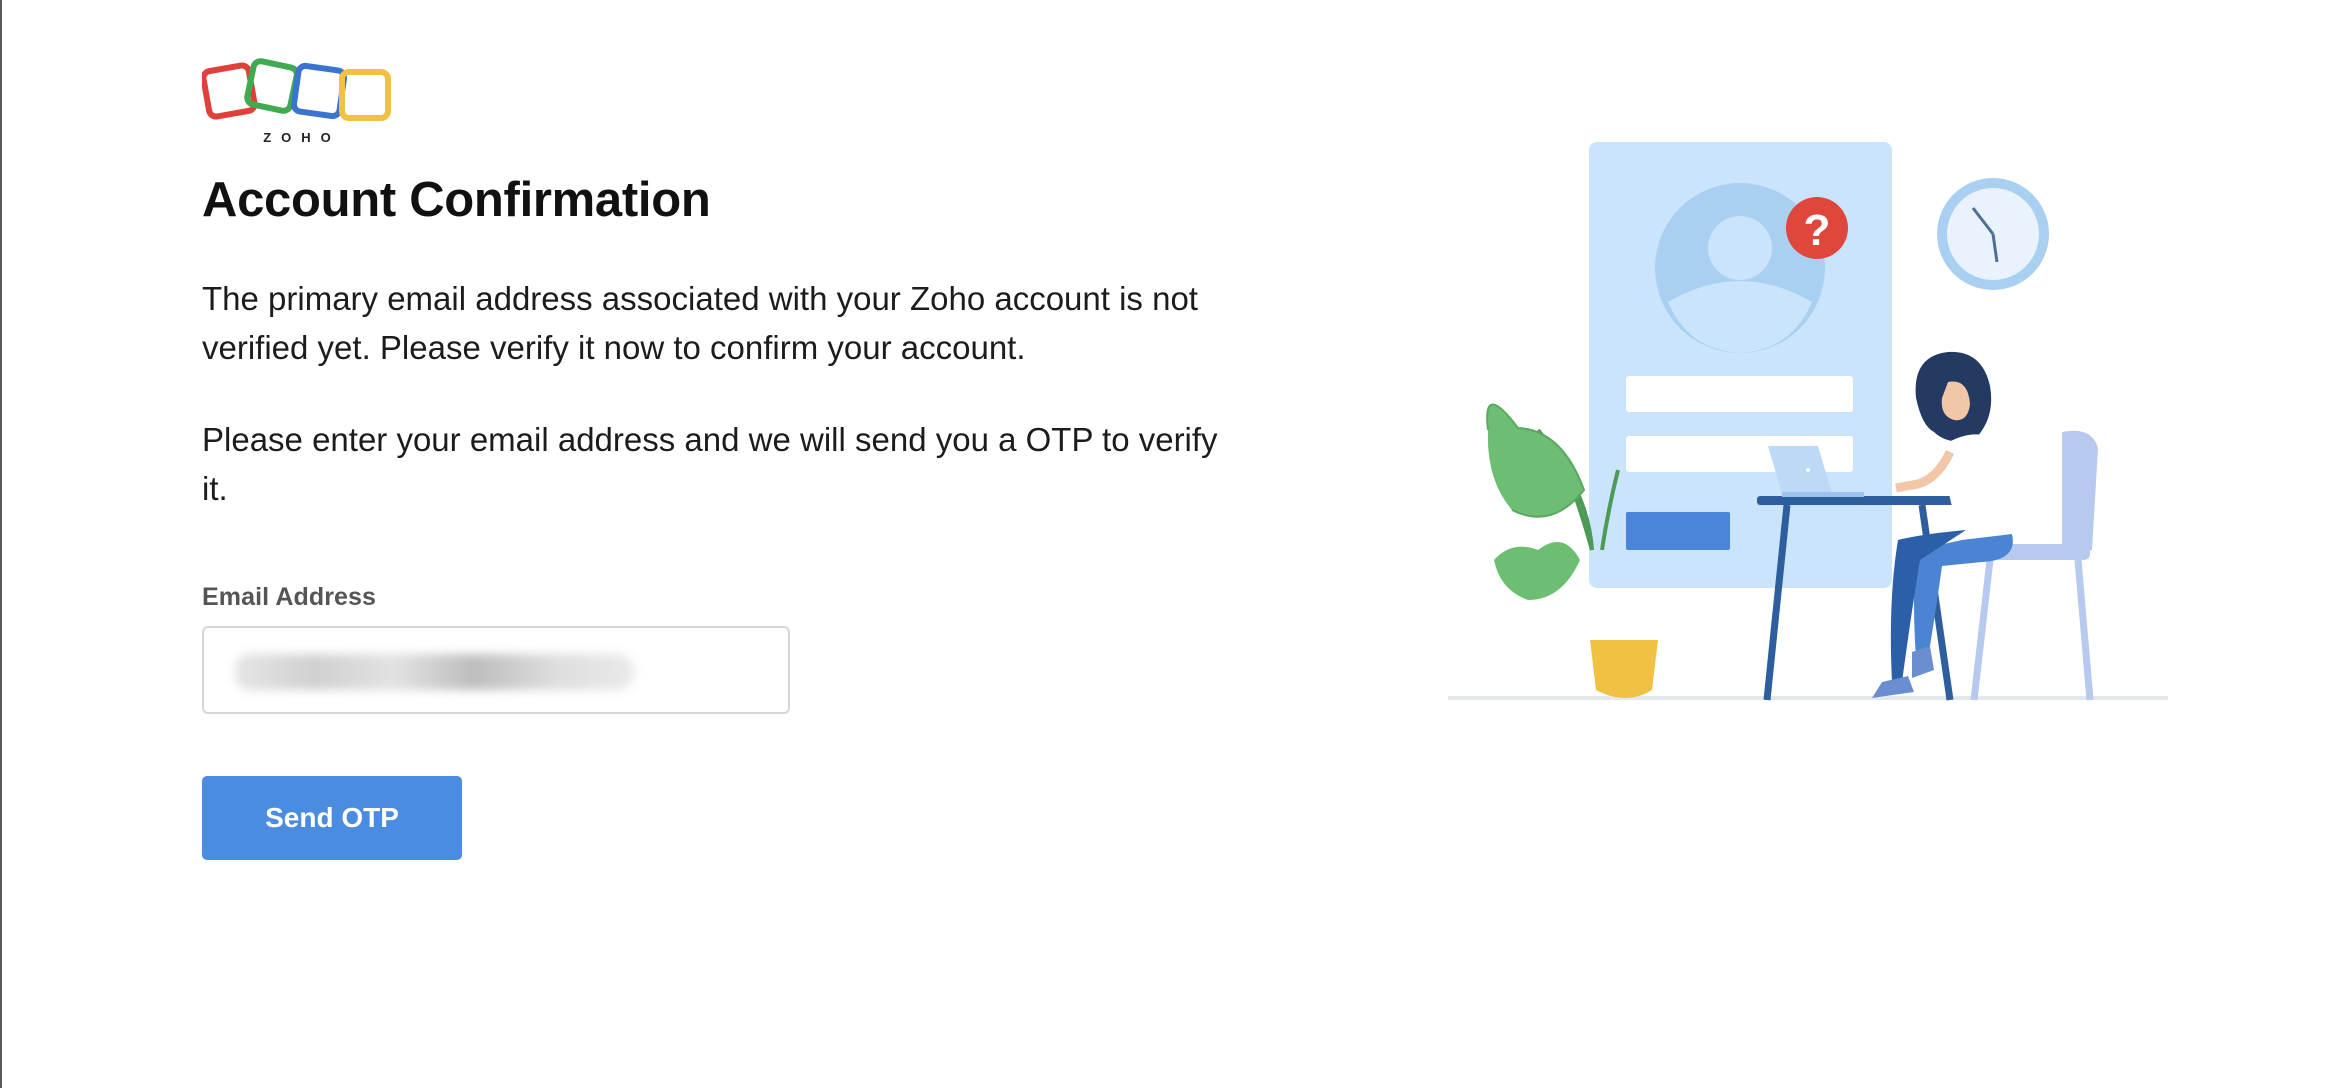  What do you see at coordinates (456, 200) in the screenshot?
I see `page-title: Account Confirmation` at bounding box center [456, 200].